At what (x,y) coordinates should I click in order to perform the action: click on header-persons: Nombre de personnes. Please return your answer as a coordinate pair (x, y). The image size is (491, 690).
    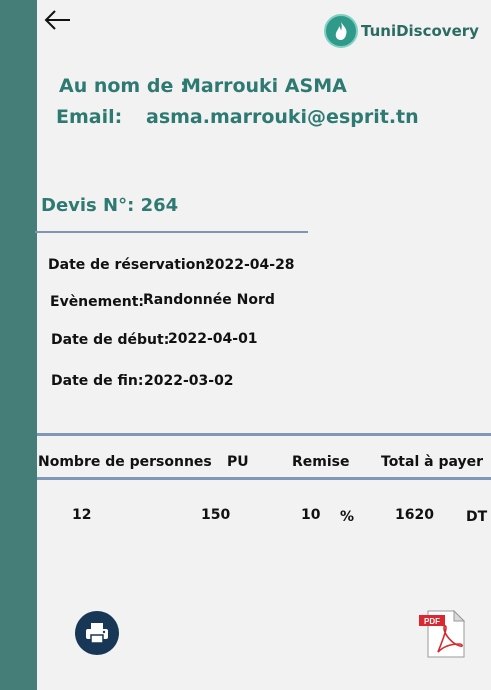
    Looking at the image, I should click on (125, 462).